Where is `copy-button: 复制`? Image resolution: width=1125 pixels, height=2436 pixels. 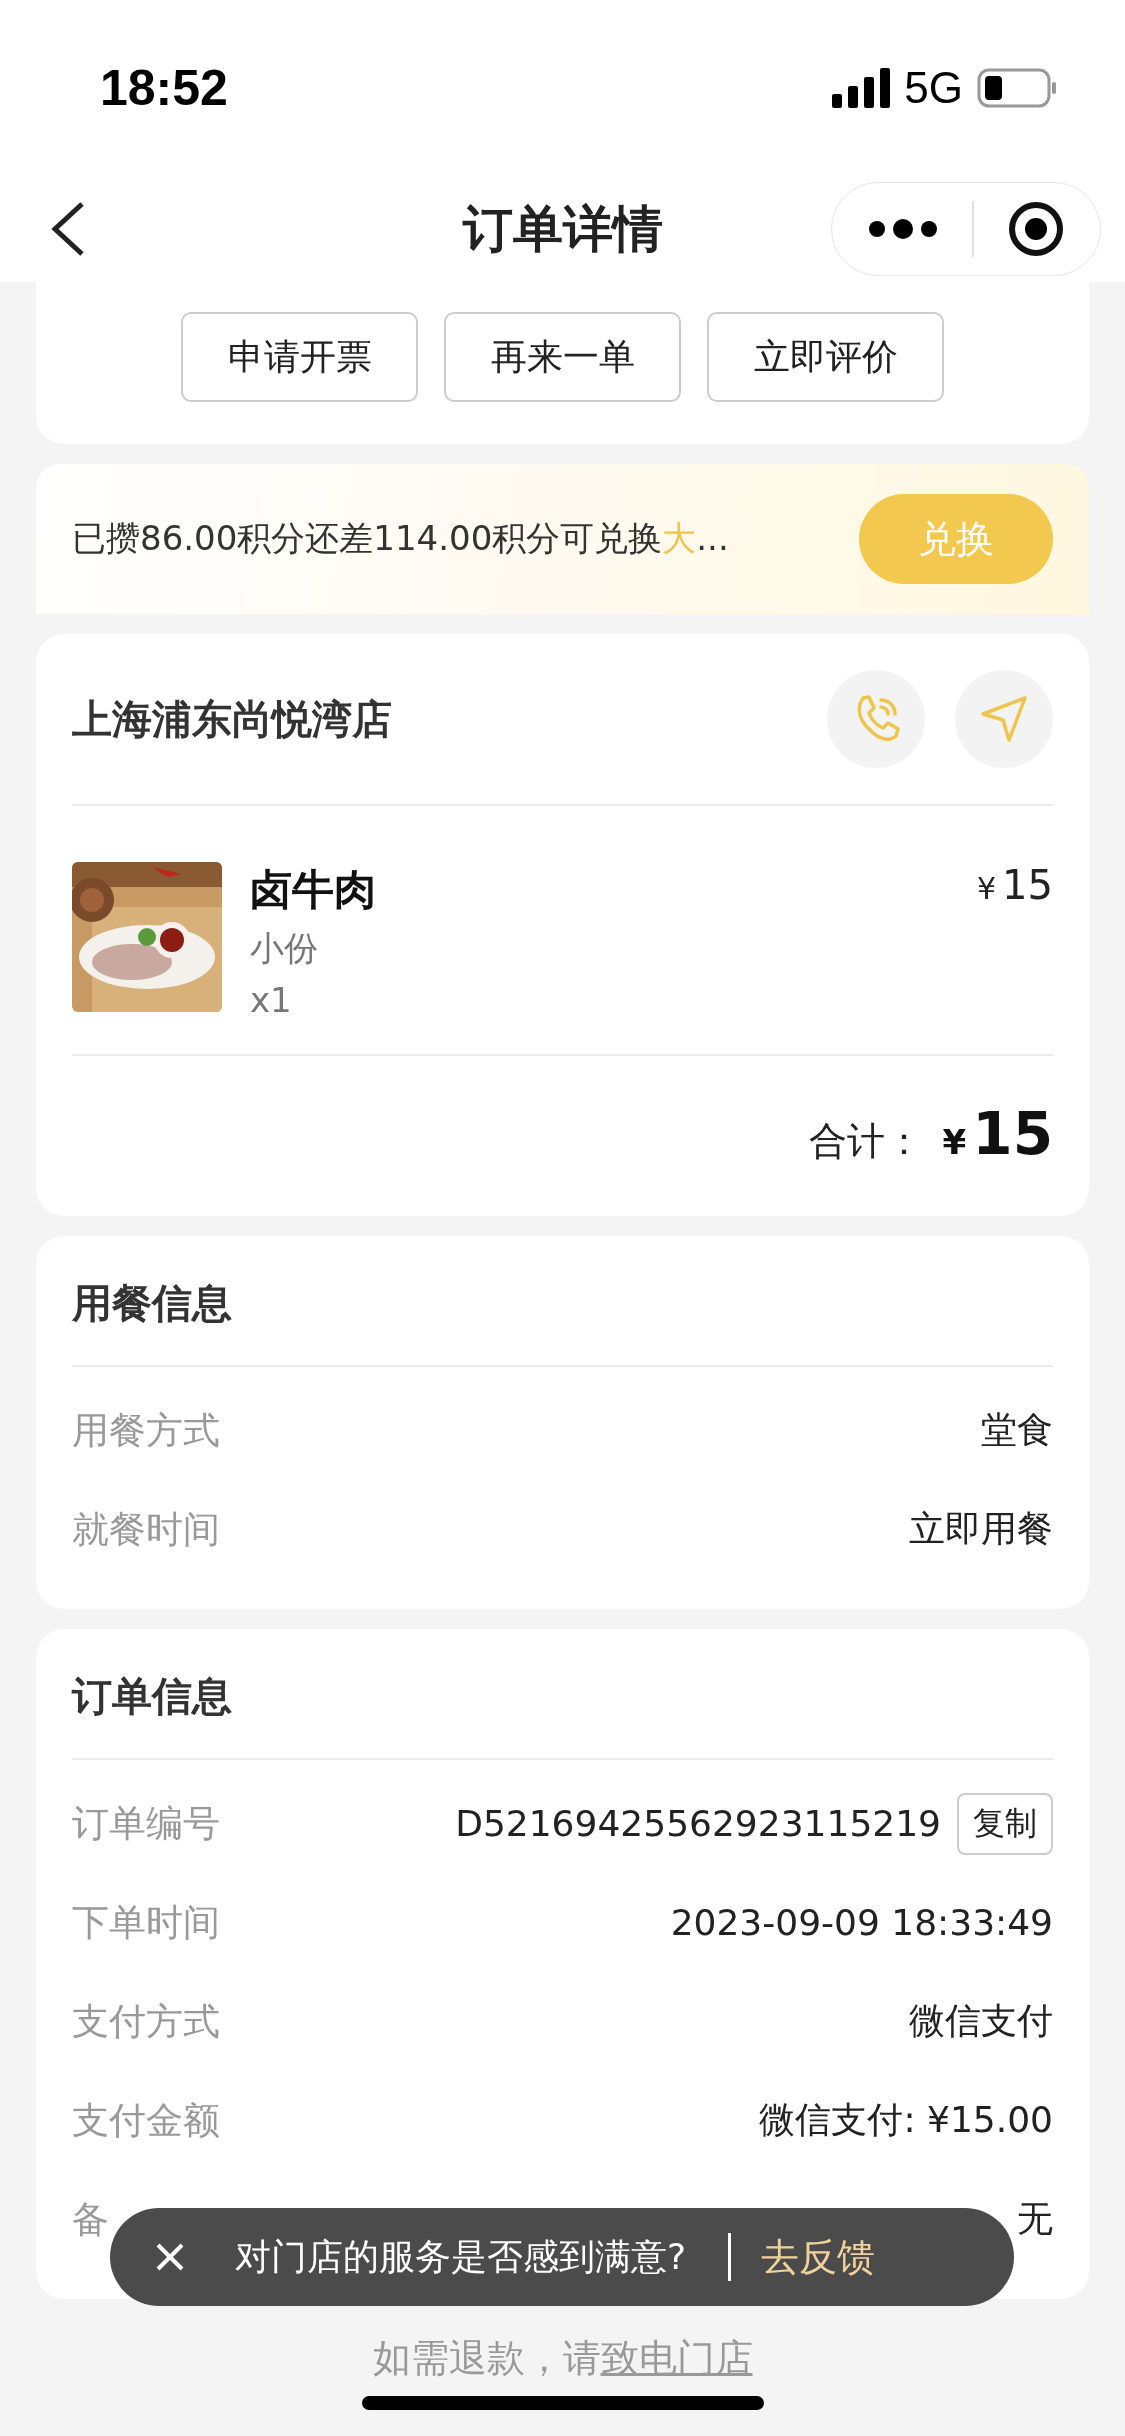
copy-button: 复制 is located at coordinates (1005, 1823).